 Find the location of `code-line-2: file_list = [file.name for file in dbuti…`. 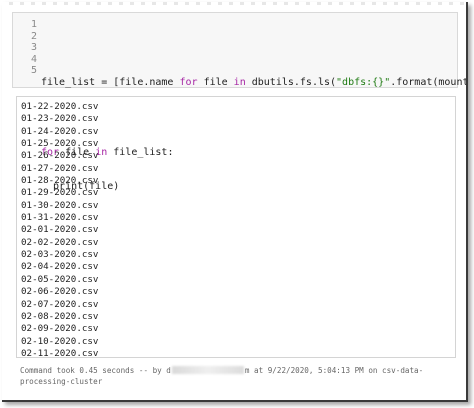

code-line-2: file_list = [file.name for file in dbuti… is located at coordinates (253, 82).